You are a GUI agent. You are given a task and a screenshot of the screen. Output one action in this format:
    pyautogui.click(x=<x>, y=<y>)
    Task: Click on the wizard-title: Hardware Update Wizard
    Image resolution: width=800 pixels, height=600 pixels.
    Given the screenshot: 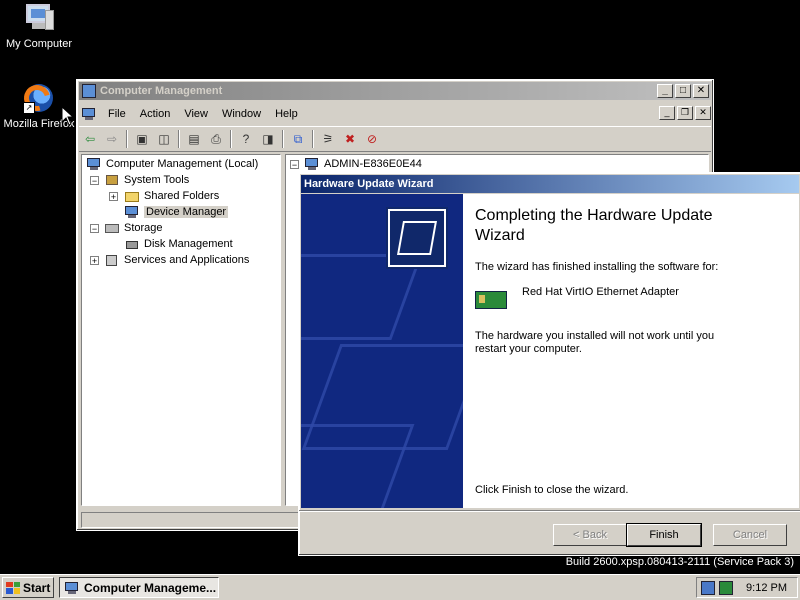 What is the action you would take?
    pyautogui.click(x=369, y=184)
    